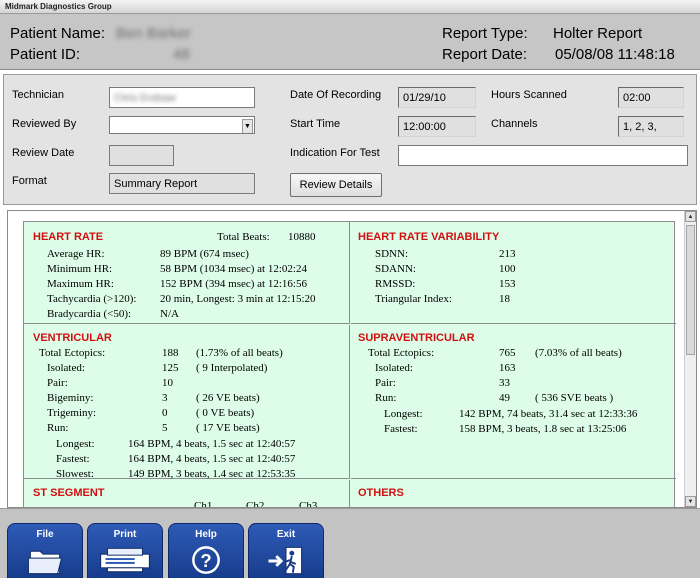  Describe the element at coordinates (165, 398) in the screenshot. I see `ve-bigeminy-value: 3` at that location.